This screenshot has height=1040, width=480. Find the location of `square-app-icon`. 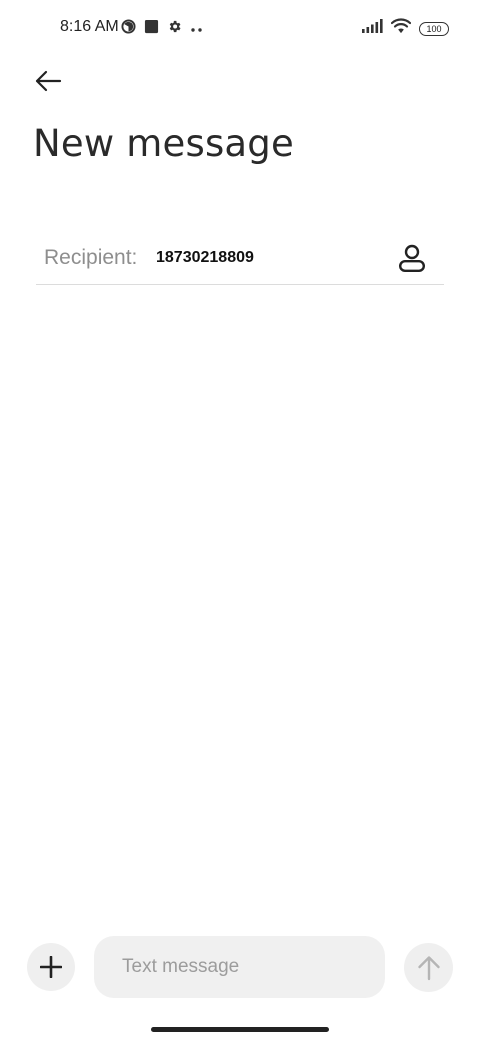

square-app-icon is located at coordinates (151, 29).